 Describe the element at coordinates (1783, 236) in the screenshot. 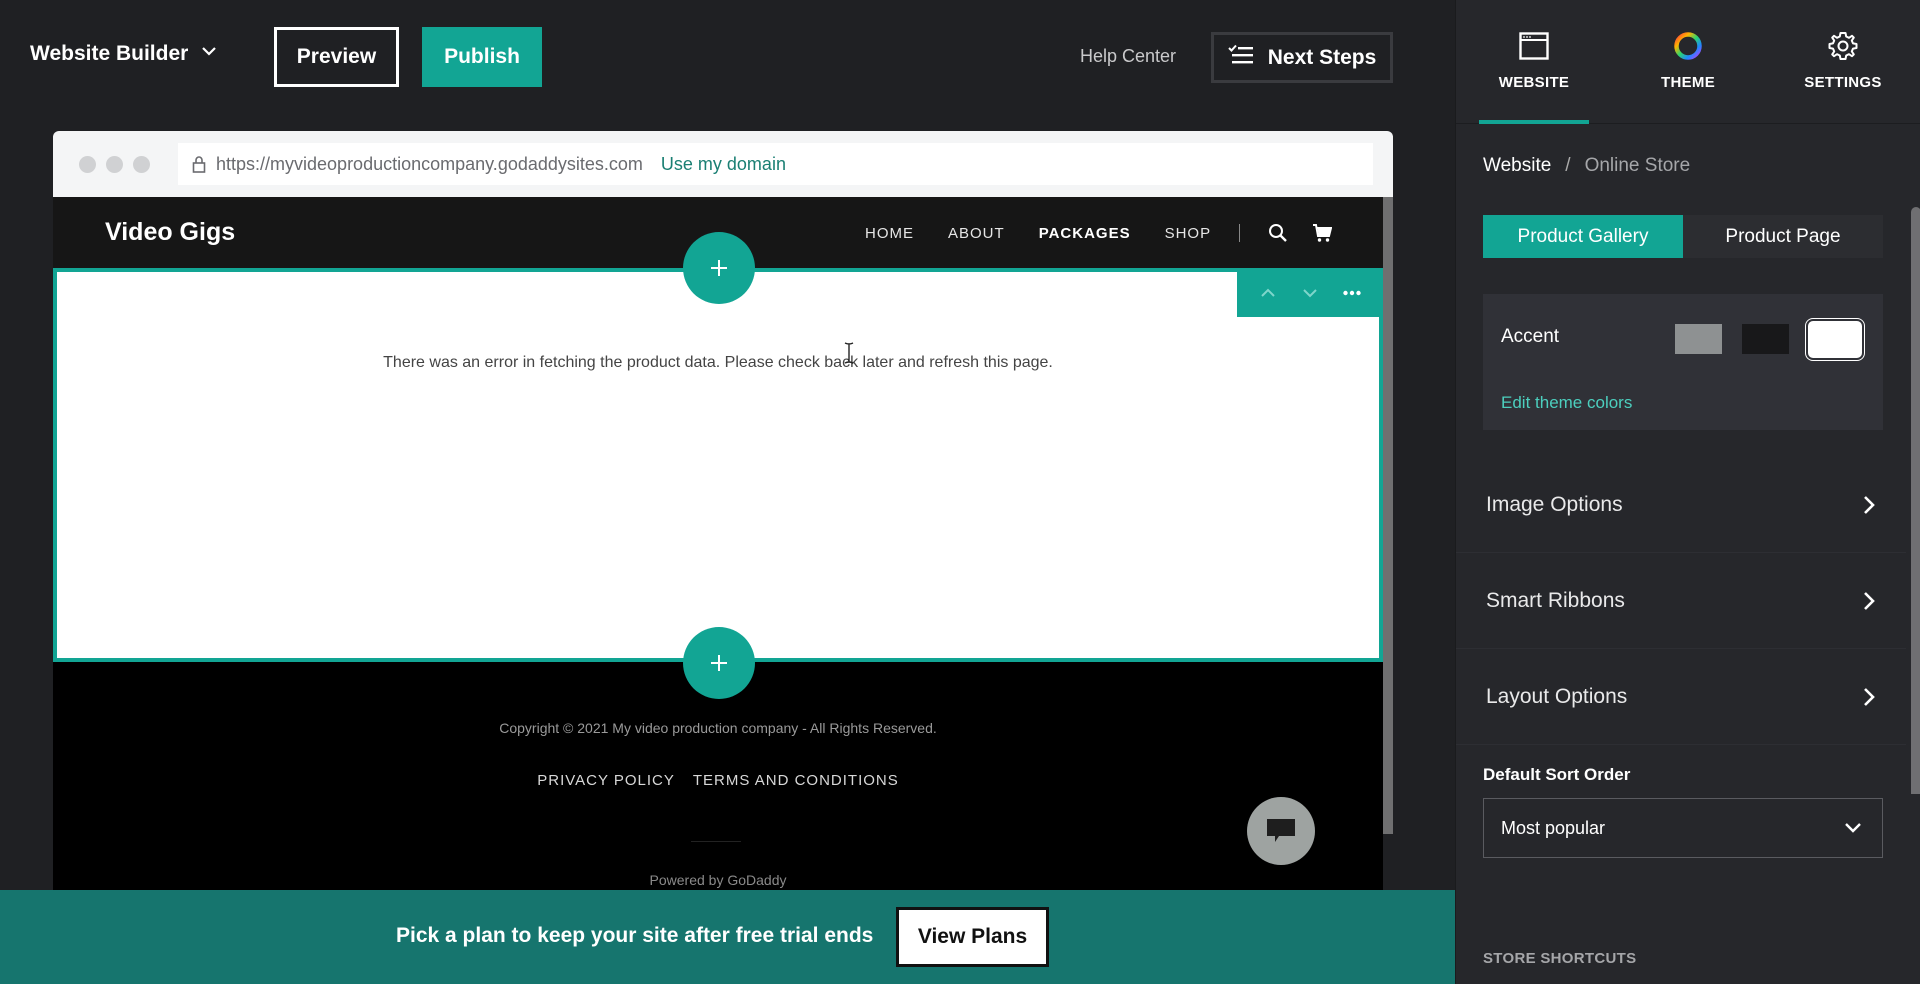

I see `product-page-tab: Product Page` at that location.